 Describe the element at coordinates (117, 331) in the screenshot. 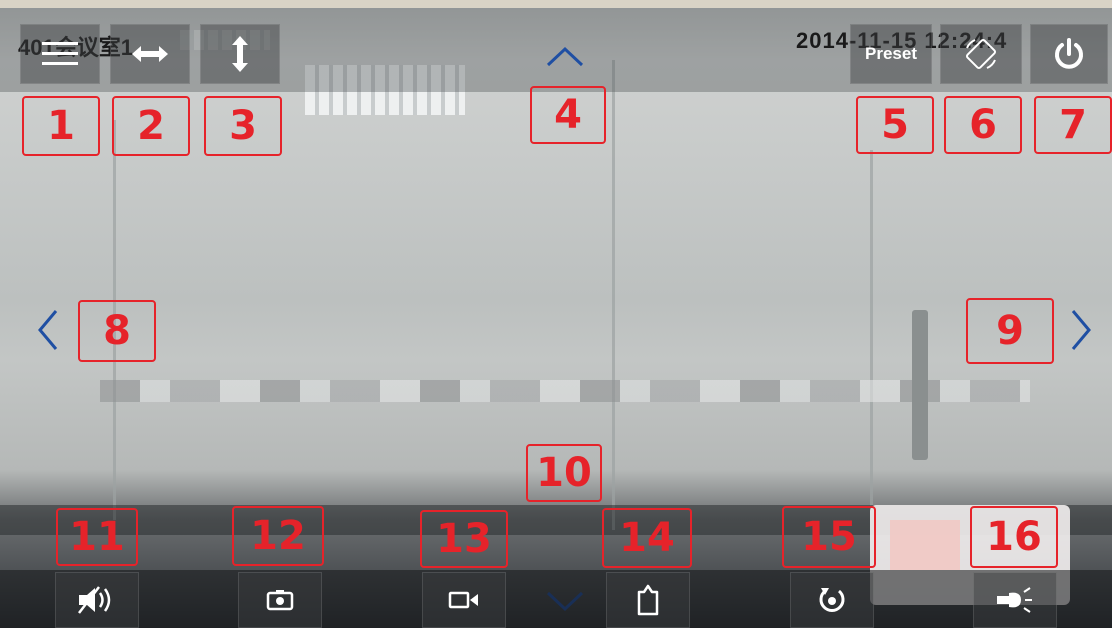

I see `callout-8: 8` at that location.